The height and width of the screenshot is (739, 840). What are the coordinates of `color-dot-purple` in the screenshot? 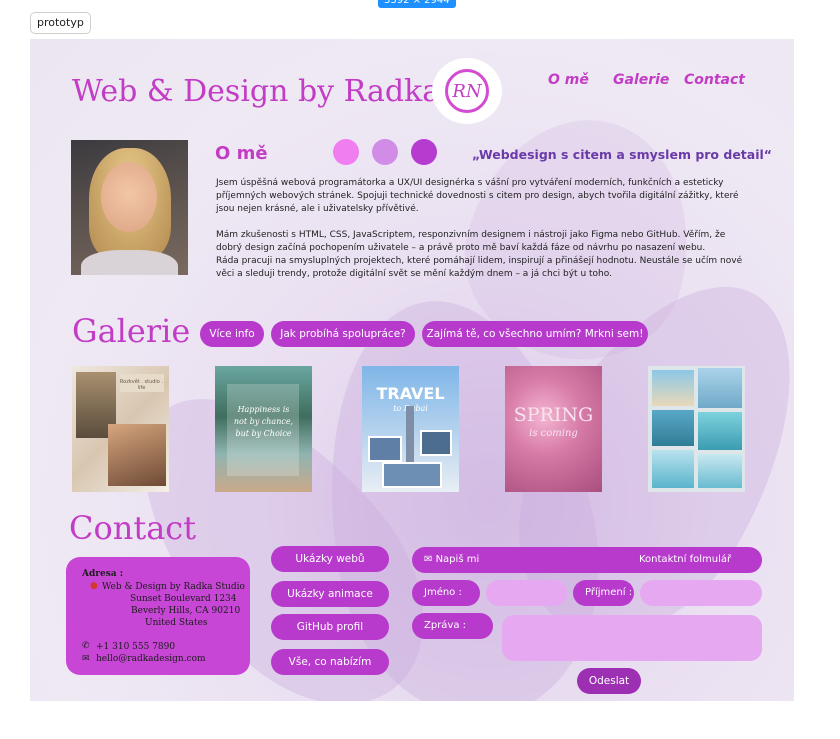 It's located at (424, 152).